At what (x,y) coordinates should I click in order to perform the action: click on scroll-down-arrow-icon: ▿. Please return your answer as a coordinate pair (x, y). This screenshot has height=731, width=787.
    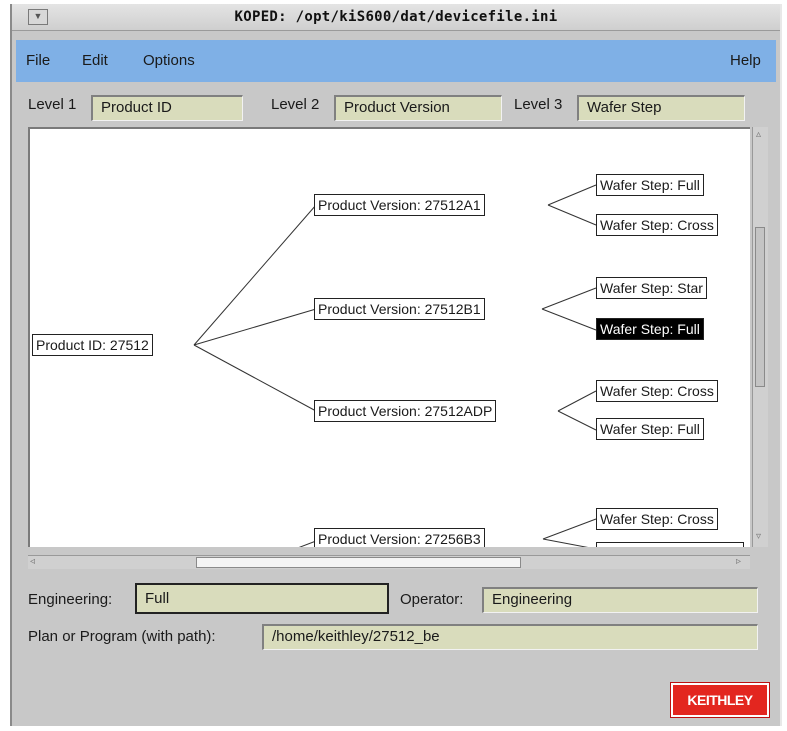
    Looking at the image, I should click on (758, 536).